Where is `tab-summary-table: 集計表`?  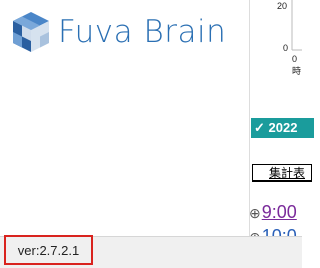 tab-summary-table: 集計表 is located at coordinates (282, 173).